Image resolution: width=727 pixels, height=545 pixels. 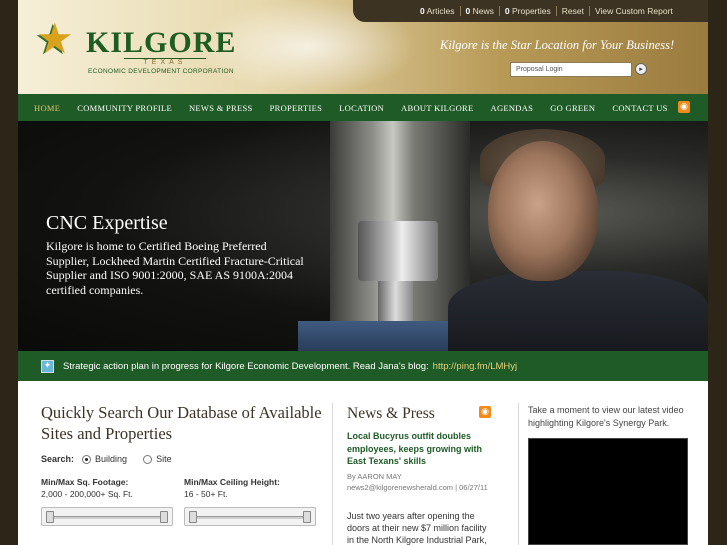 I want to click on news-link: 0 News, so click(x=480, y=11).